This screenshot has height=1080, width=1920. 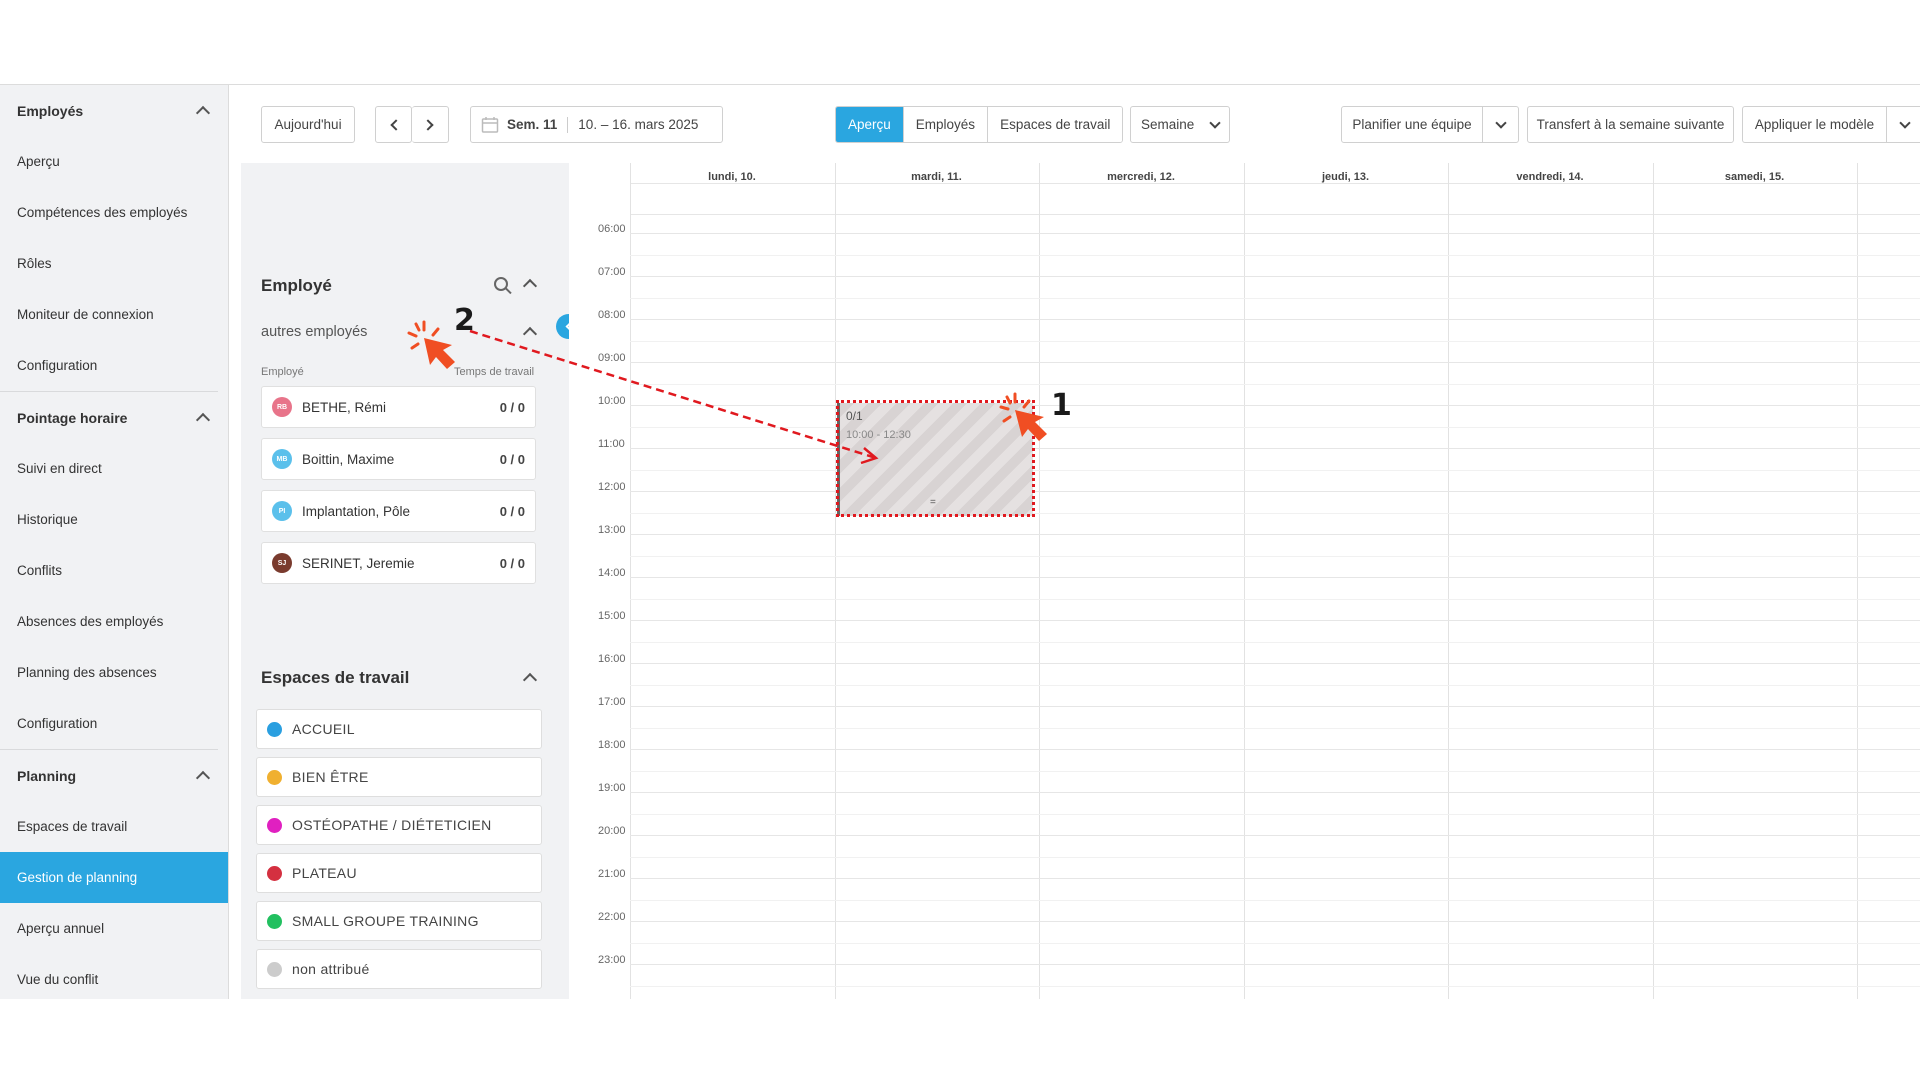 I want to click on calendar-icon, so click(x=490, y=124).